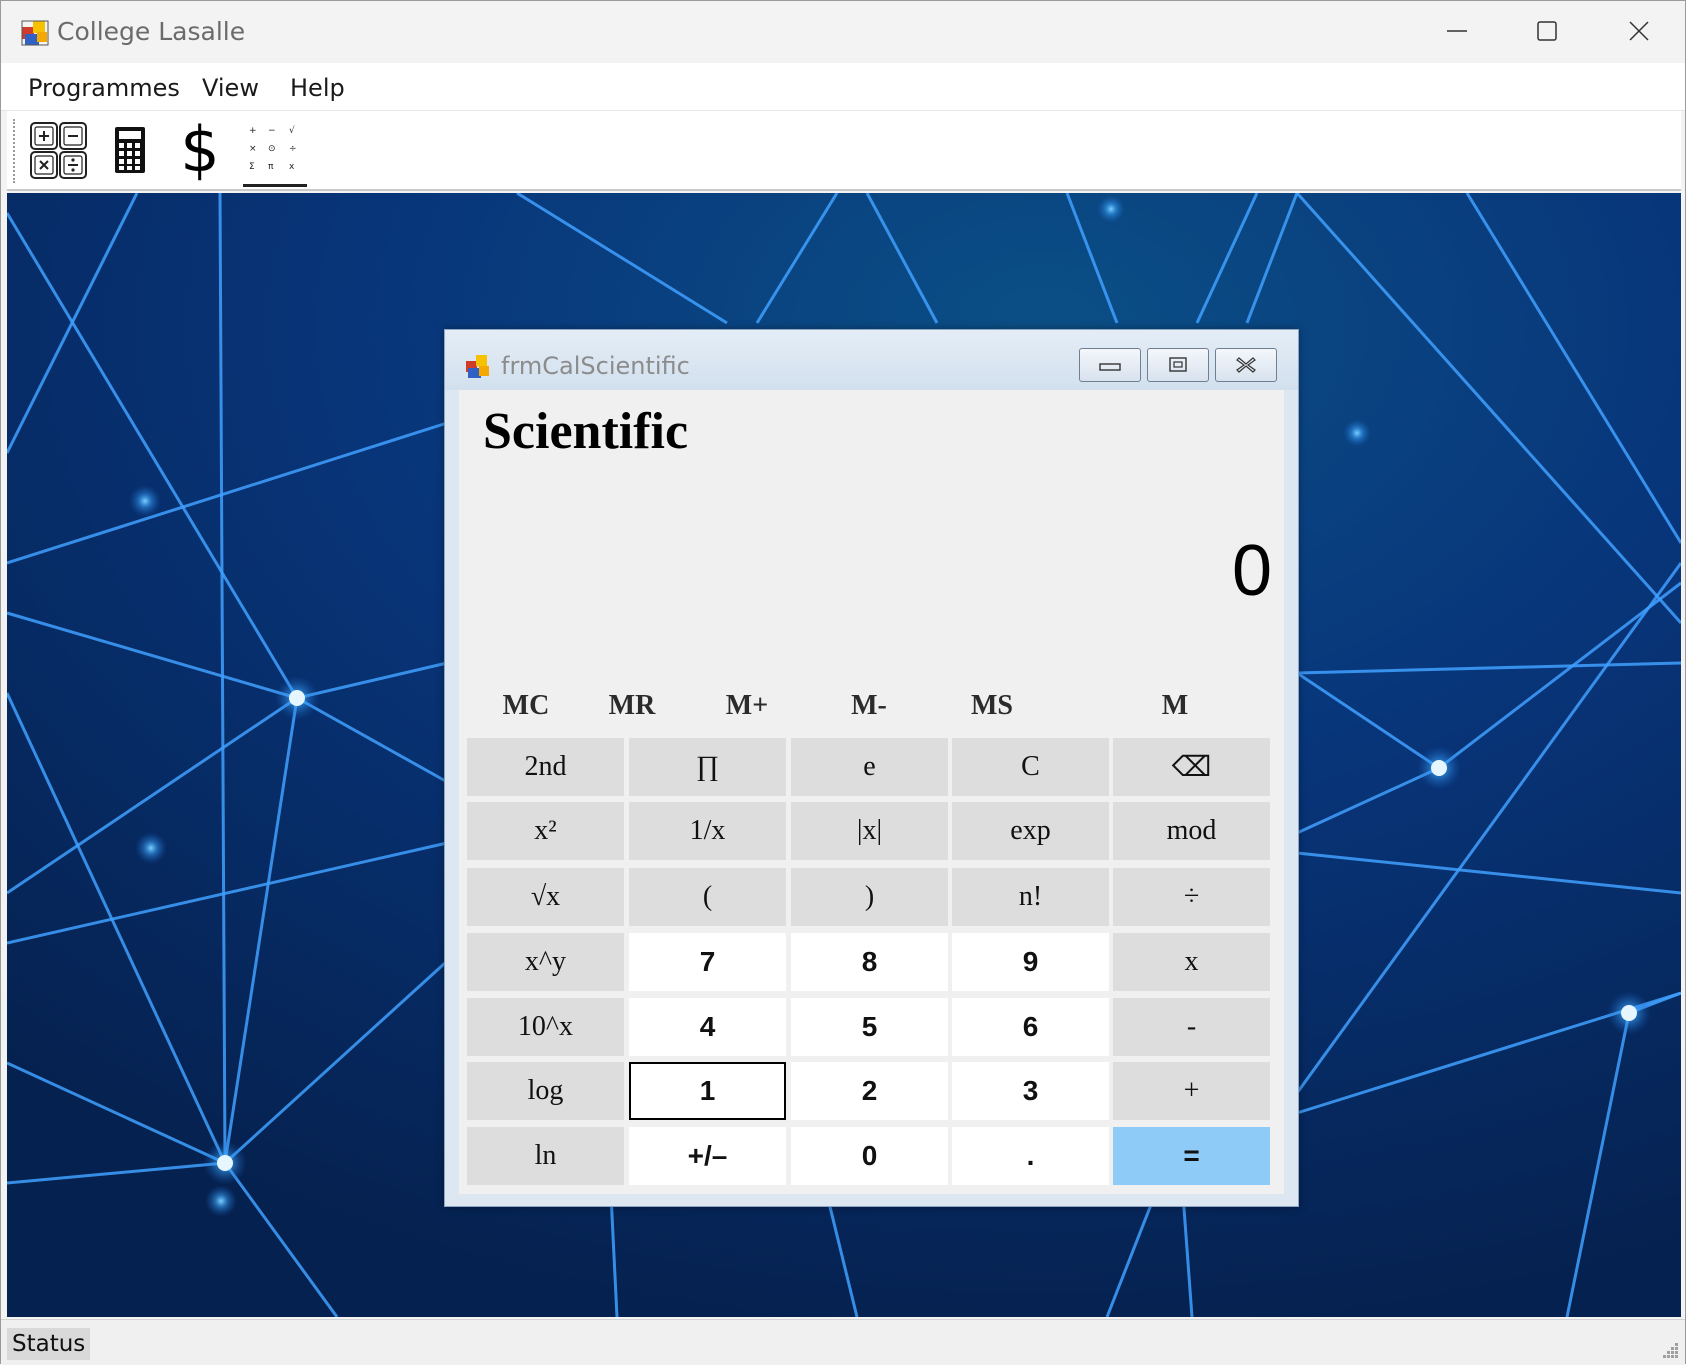 This screenshot has height=1365, width=1686. I want to click on scientific-button: + − √ × ⊙ ÷ Σπ x, so click(274, 152).